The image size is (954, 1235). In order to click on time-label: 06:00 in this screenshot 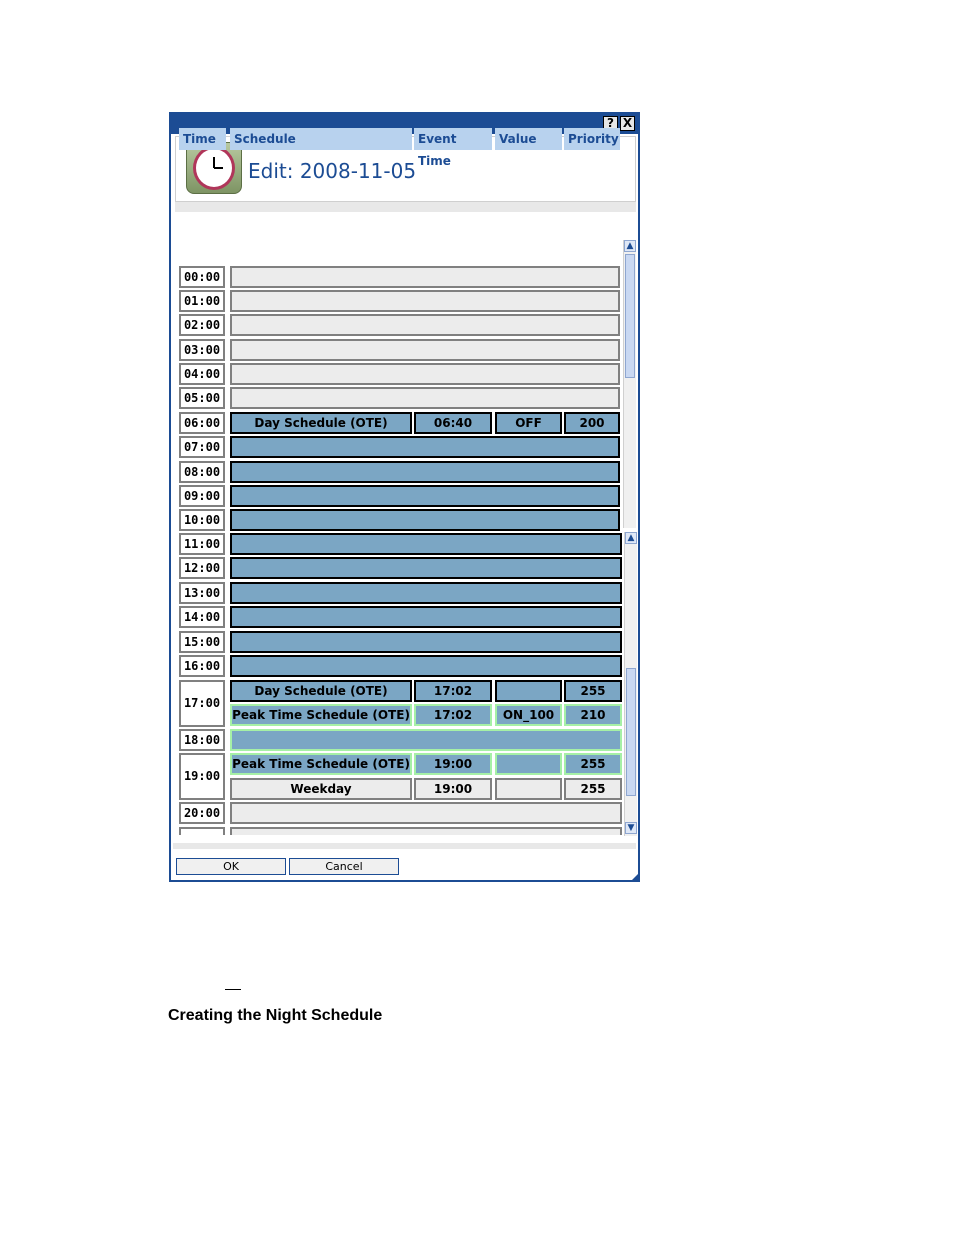, I will do `click(202, 423)`.